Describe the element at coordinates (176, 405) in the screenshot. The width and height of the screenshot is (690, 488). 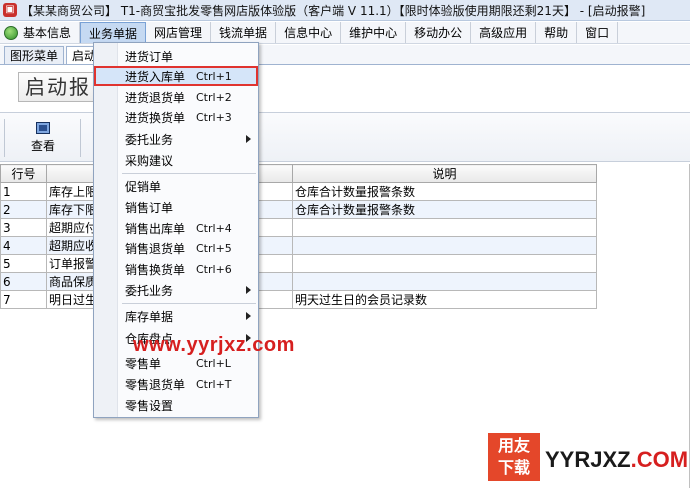
I see `menu-item-retail-settings: 零售设置` at that location.